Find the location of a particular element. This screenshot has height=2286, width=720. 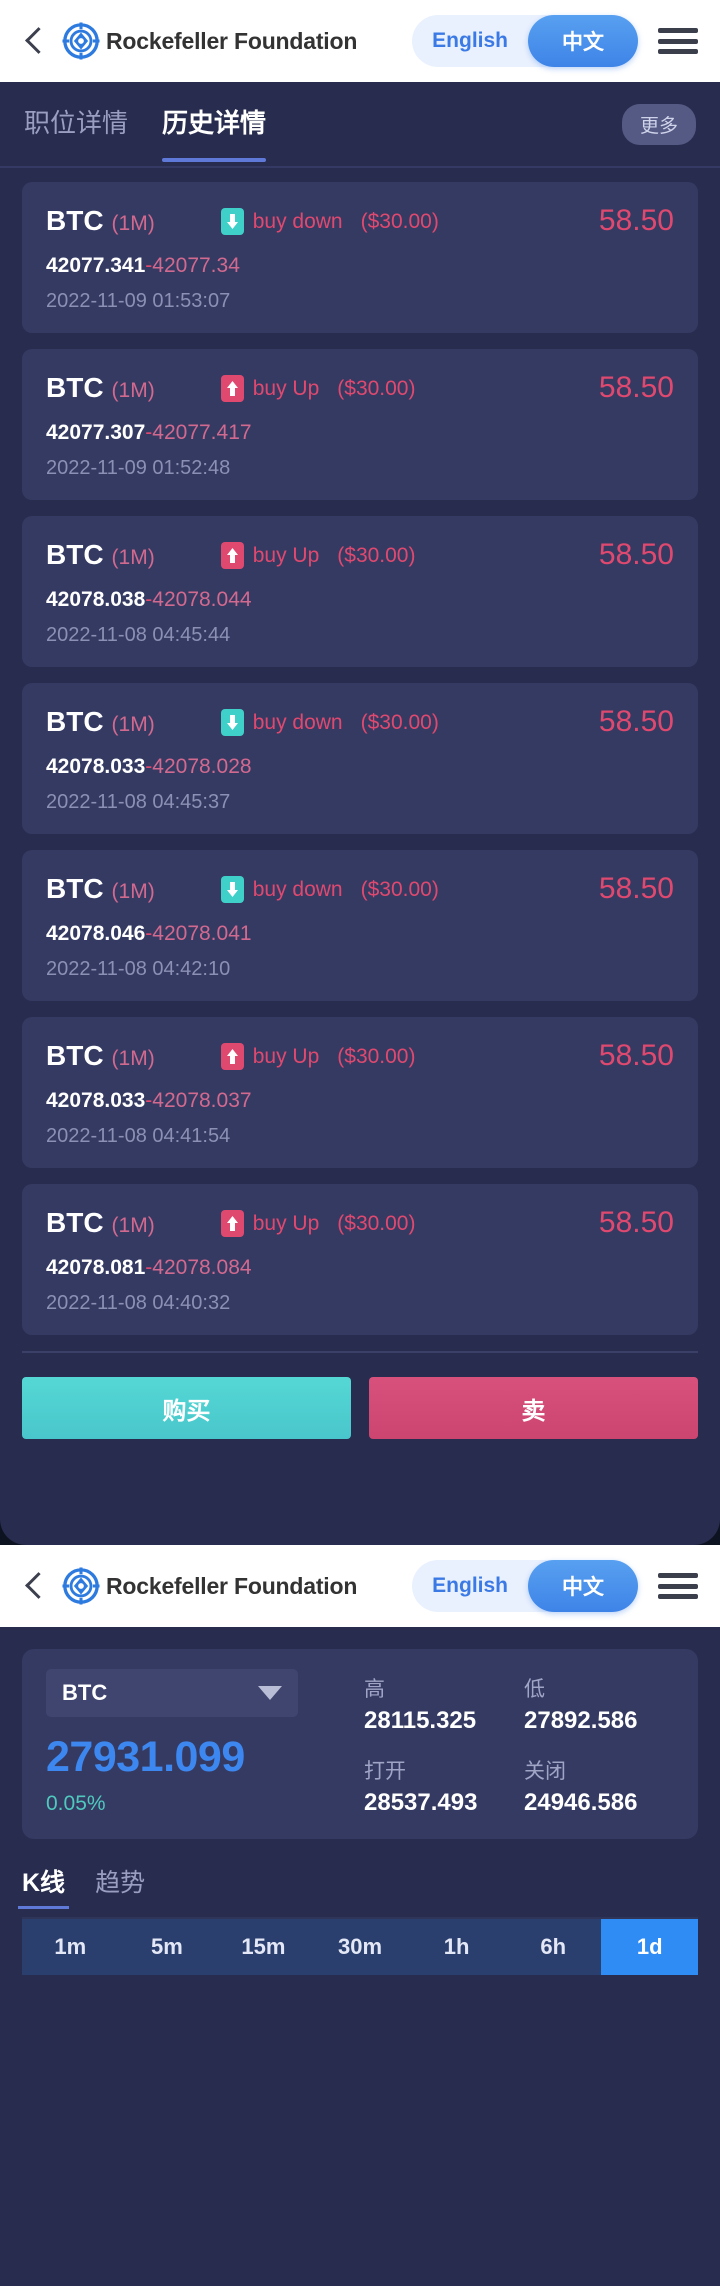

timeframe-30m: 30m is located at coordinates (360, 1947).